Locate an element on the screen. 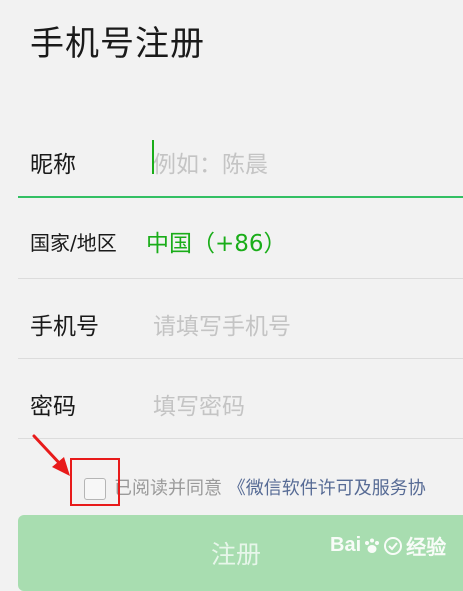 This screenshot has width=463, height=591. nickname-input: 例如：陈晨 is located at coordinates (210, 162).